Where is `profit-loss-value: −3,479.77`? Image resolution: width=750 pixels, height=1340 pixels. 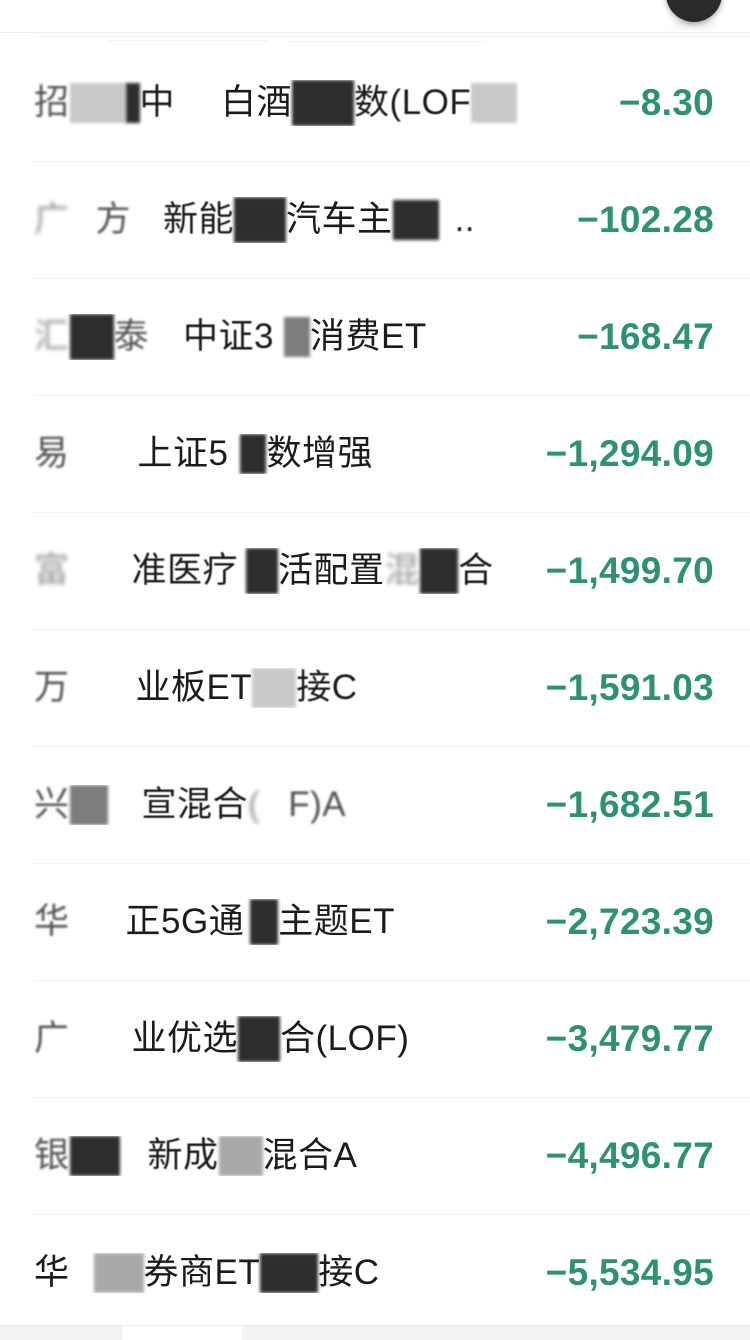 profit-loss-value: −3,479.77 is located at coordinates (629, 1038).